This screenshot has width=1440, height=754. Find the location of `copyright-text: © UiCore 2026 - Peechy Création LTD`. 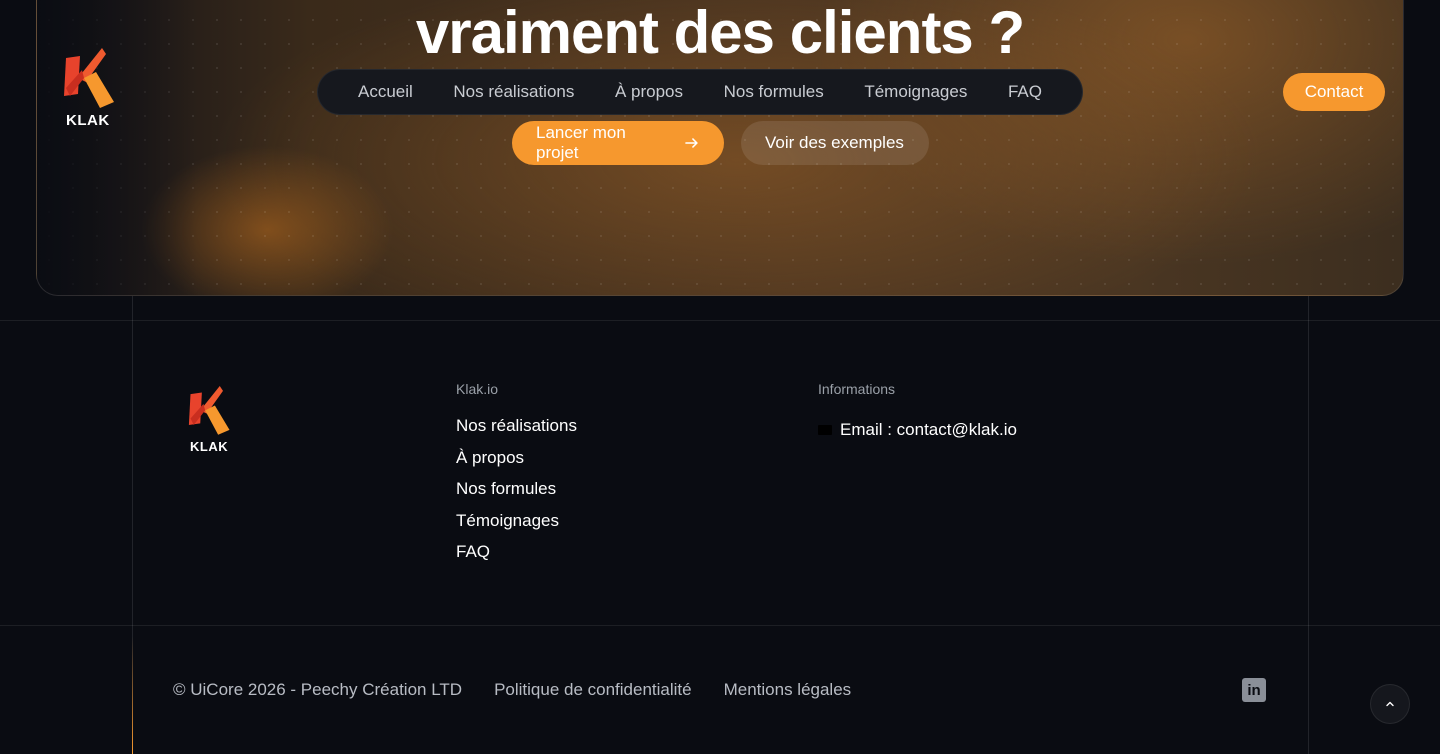

copyright-text: © UiCore 2026 - Peechy Création LTD is located at coordinates (318, 689).